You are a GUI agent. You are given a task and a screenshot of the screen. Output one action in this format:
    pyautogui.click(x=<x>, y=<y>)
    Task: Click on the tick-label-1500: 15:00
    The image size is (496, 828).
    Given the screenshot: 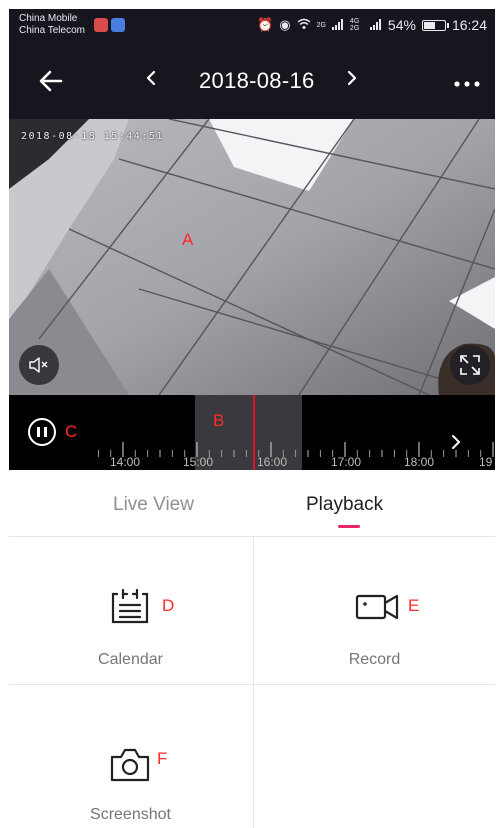 What is the action you would take?
    pyautogui.click(x=198, y=462)
    